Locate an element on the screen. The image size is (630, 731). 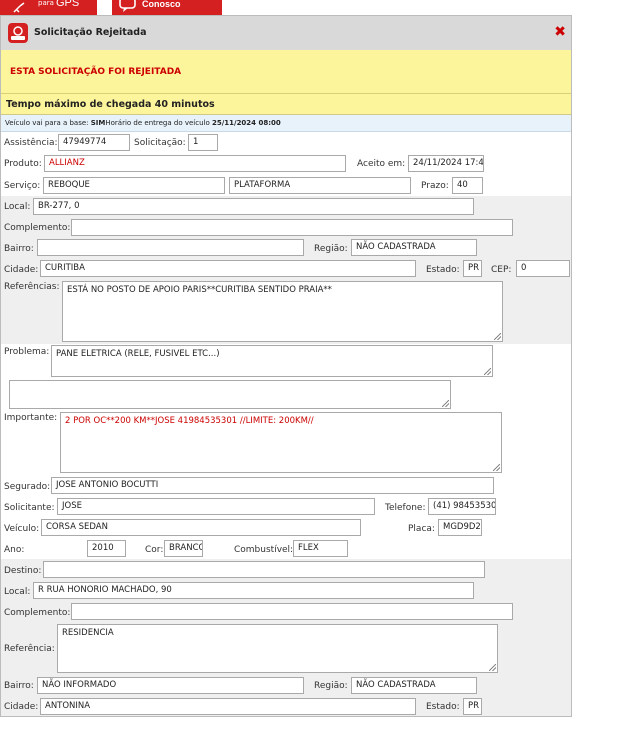
prazo-label: Prazo: is located at coordinates (435, 186).